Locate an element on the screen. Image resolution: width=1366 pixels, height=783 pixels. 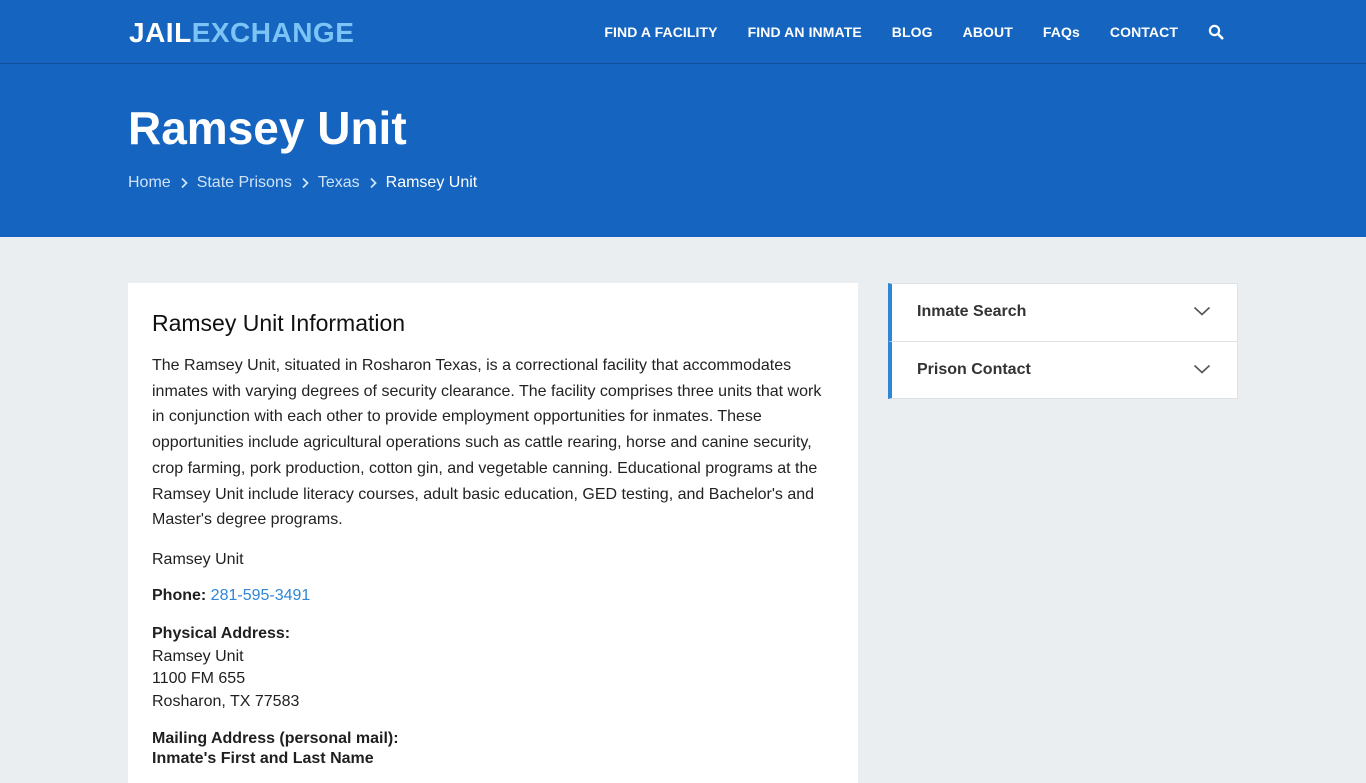
accordion-prison-contact: Prison Contact is located at coordinates (1063, 370).